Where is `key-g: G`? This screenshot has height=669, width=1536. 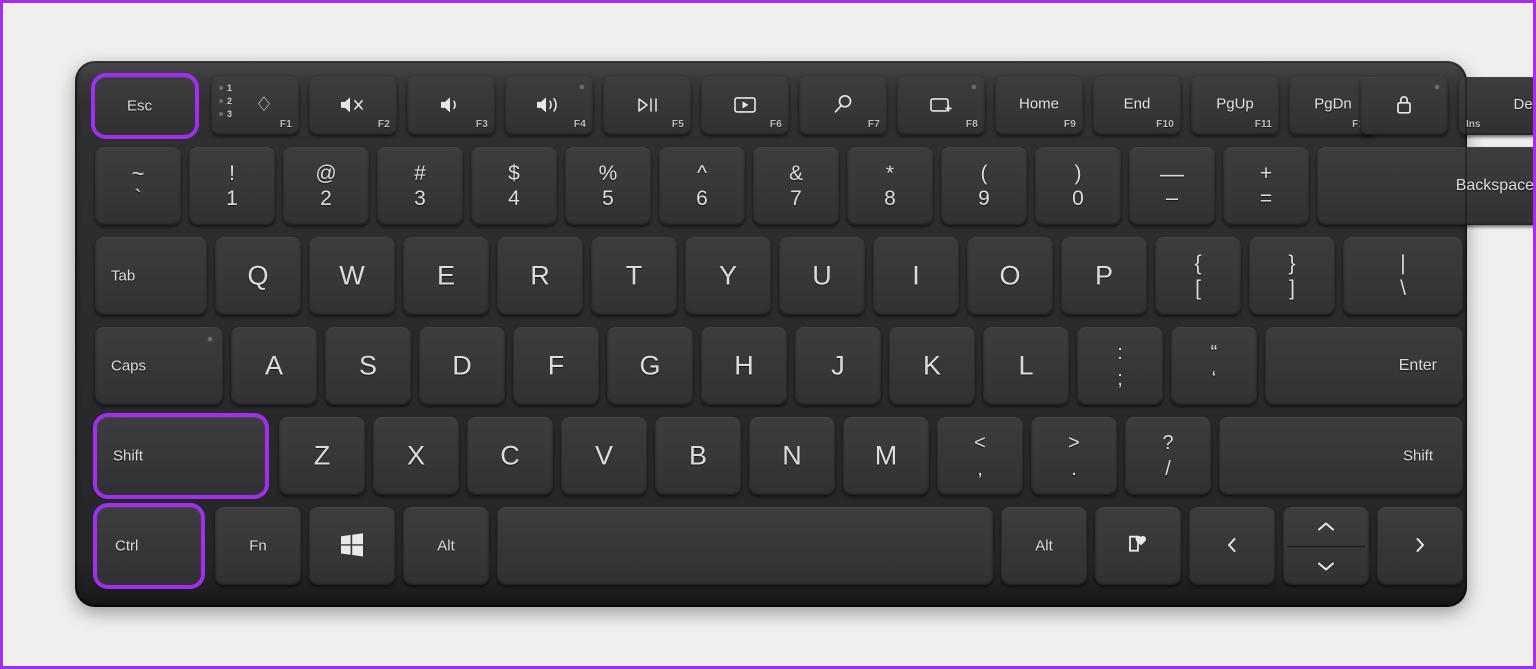
key-g: G is located at coordinates (650, 366).